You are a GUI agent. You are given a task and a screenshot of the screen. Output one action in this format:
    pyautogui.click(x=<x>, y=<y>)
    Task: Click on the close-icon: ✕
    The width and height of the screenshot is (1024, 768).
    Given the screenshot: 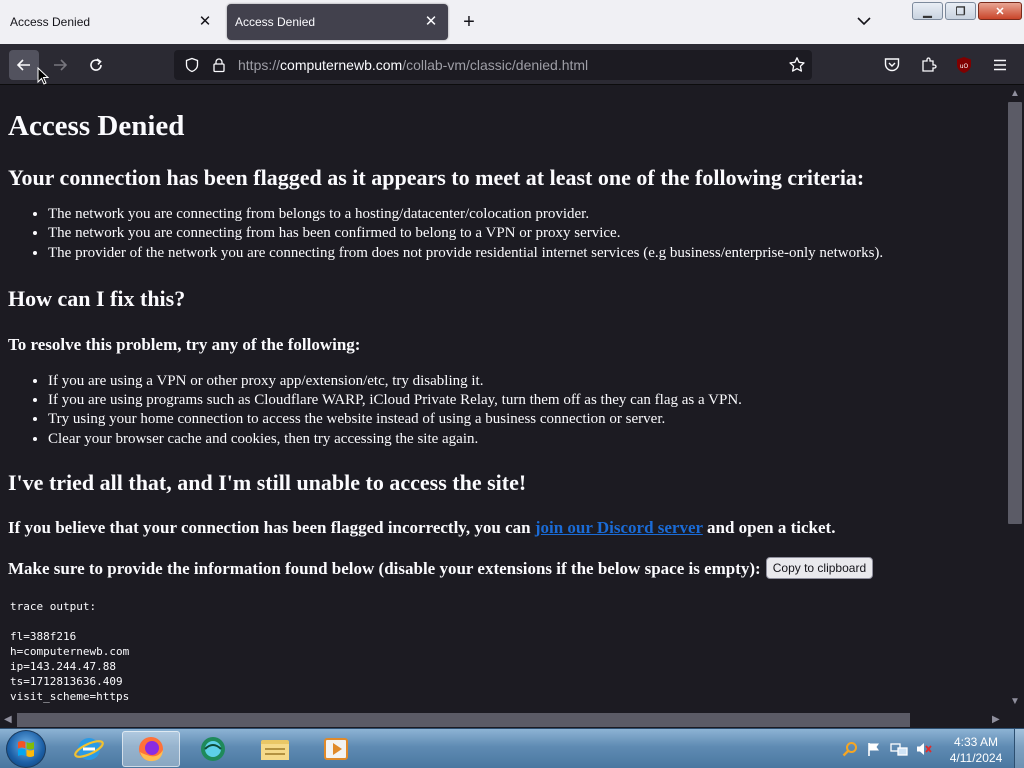 What is the action you would take?
    pyautogui.click(x=1000, y=11)
    